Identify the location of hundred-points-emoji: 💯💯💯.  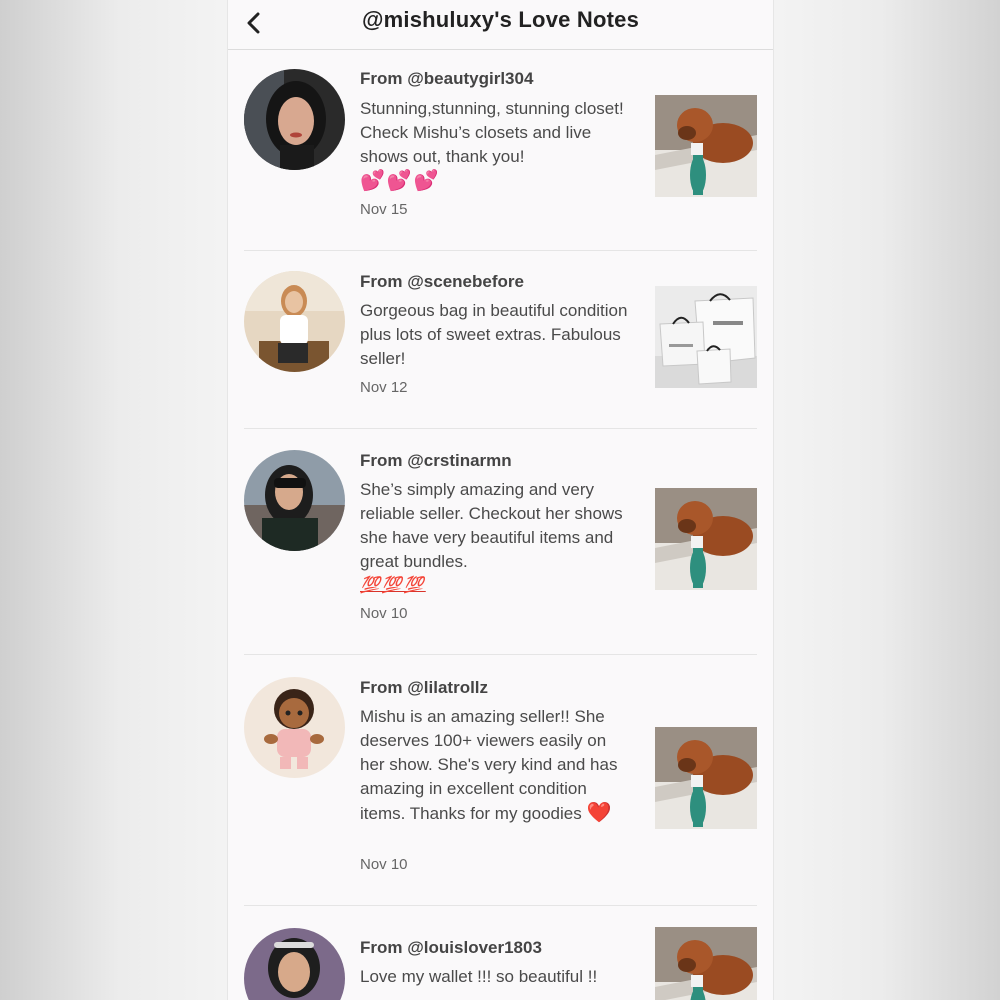
(393, 585).